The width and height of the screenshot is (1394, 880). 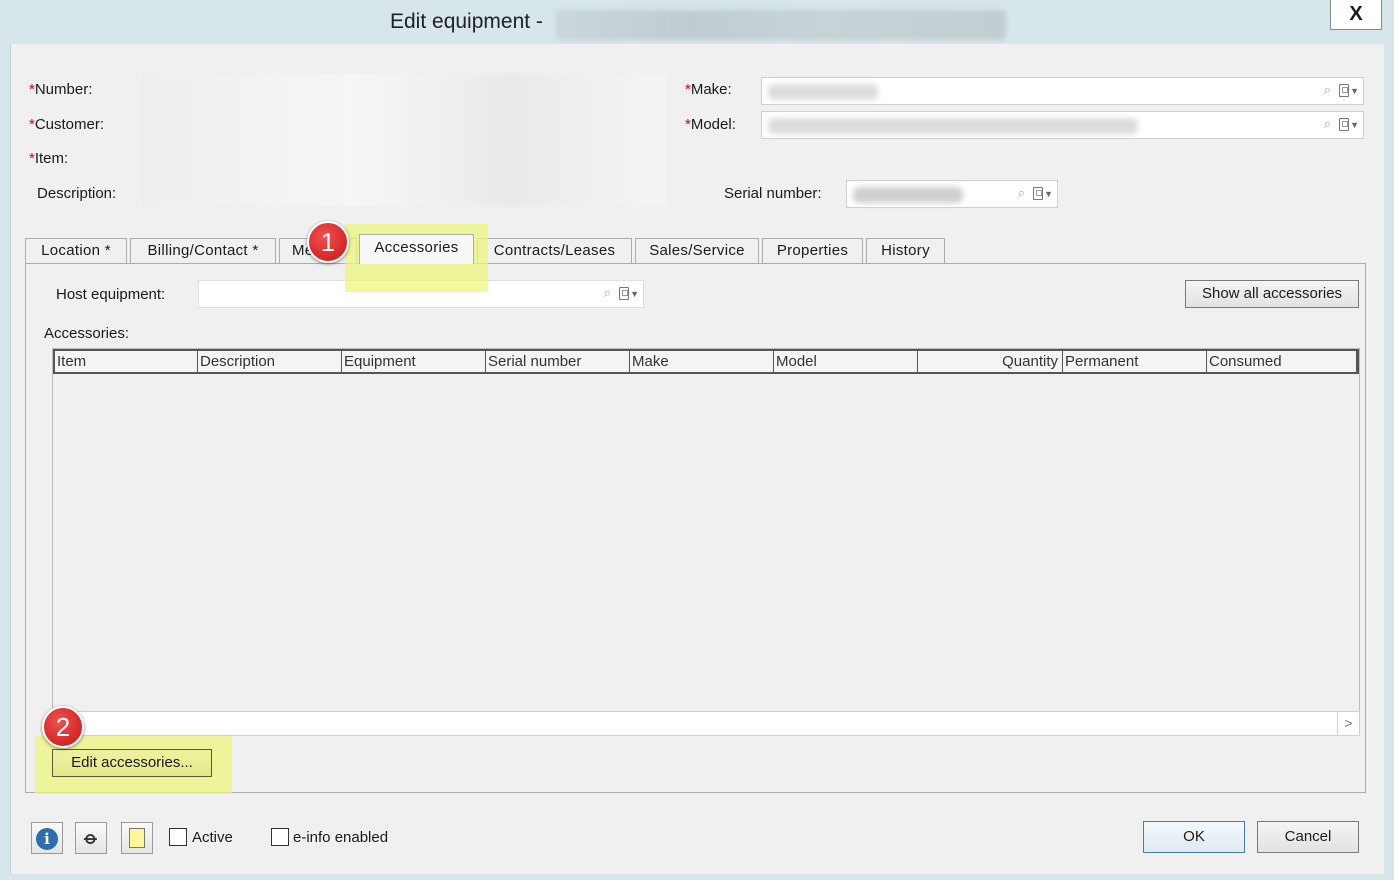 I want to click on show-all-accessories-button: Show all accessories, so click(x=1272, y=294).